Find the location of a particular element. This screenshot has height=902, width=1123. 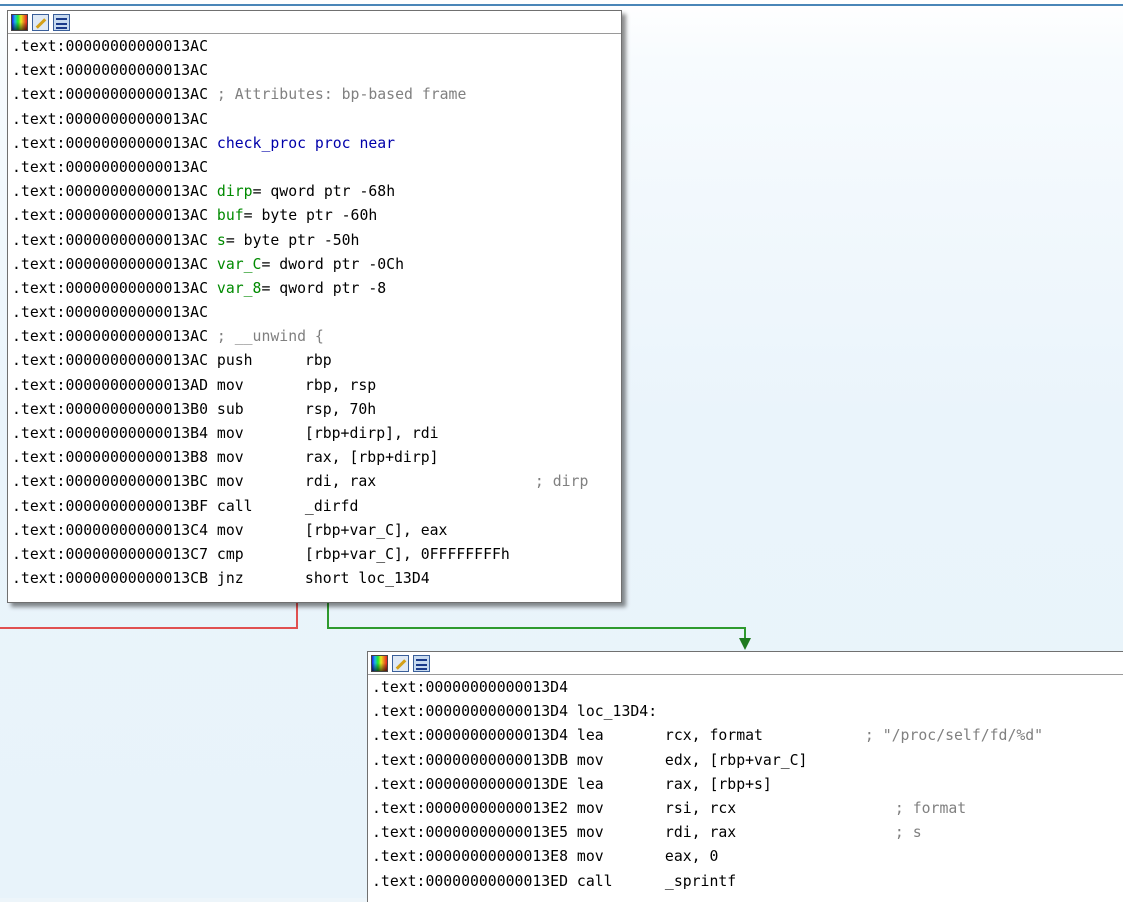

operands: [rbp+var_C], 0FFFFFFFFh is located at coordinates (407, 554).